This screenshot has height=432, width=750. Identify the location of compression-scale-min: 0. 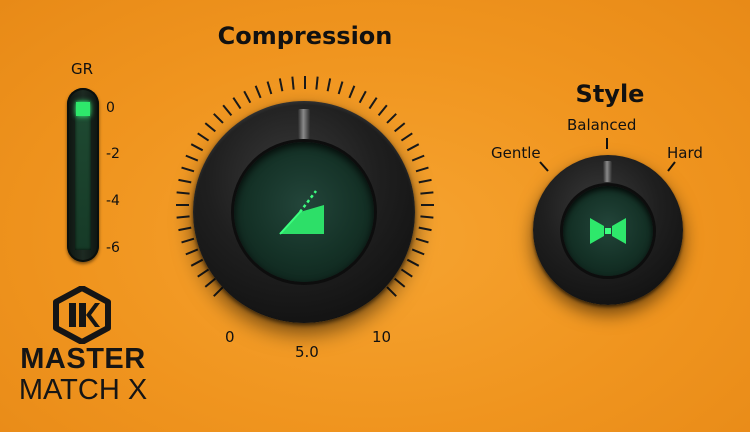
(230, 337).